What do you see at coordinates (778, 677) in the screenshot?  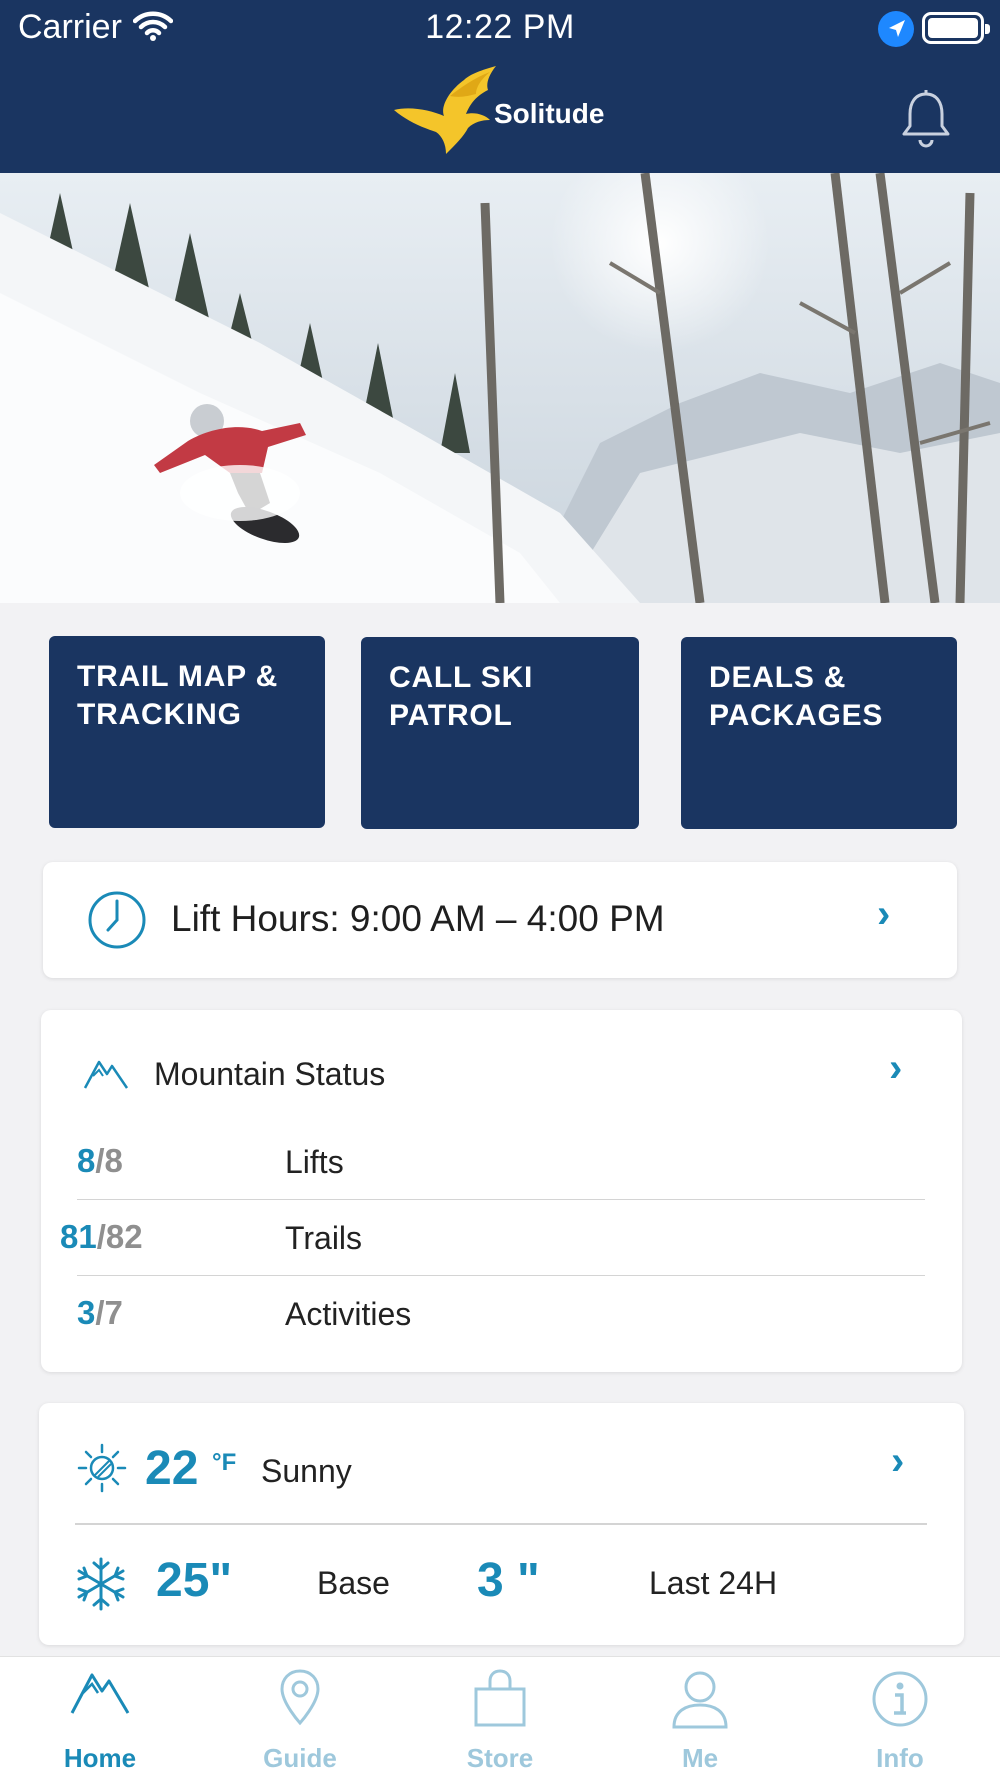 I see `tile-label-line1: DEALS &` at bounding box center [778, 677].